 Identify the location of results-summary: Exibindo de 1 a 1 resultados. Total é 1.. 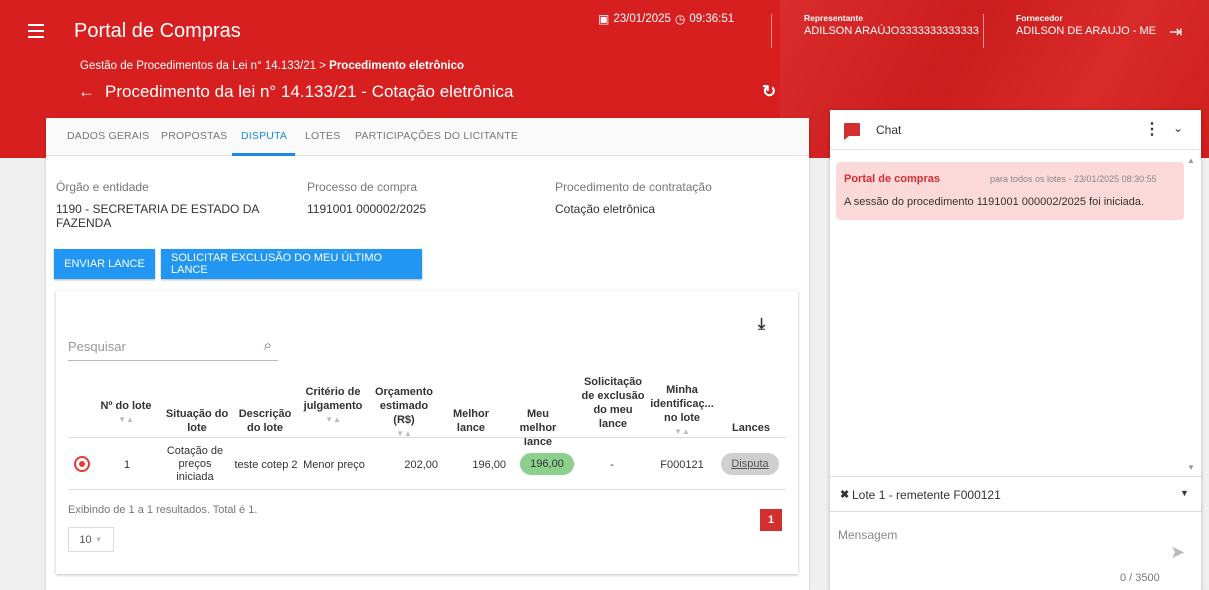
(163, 510).